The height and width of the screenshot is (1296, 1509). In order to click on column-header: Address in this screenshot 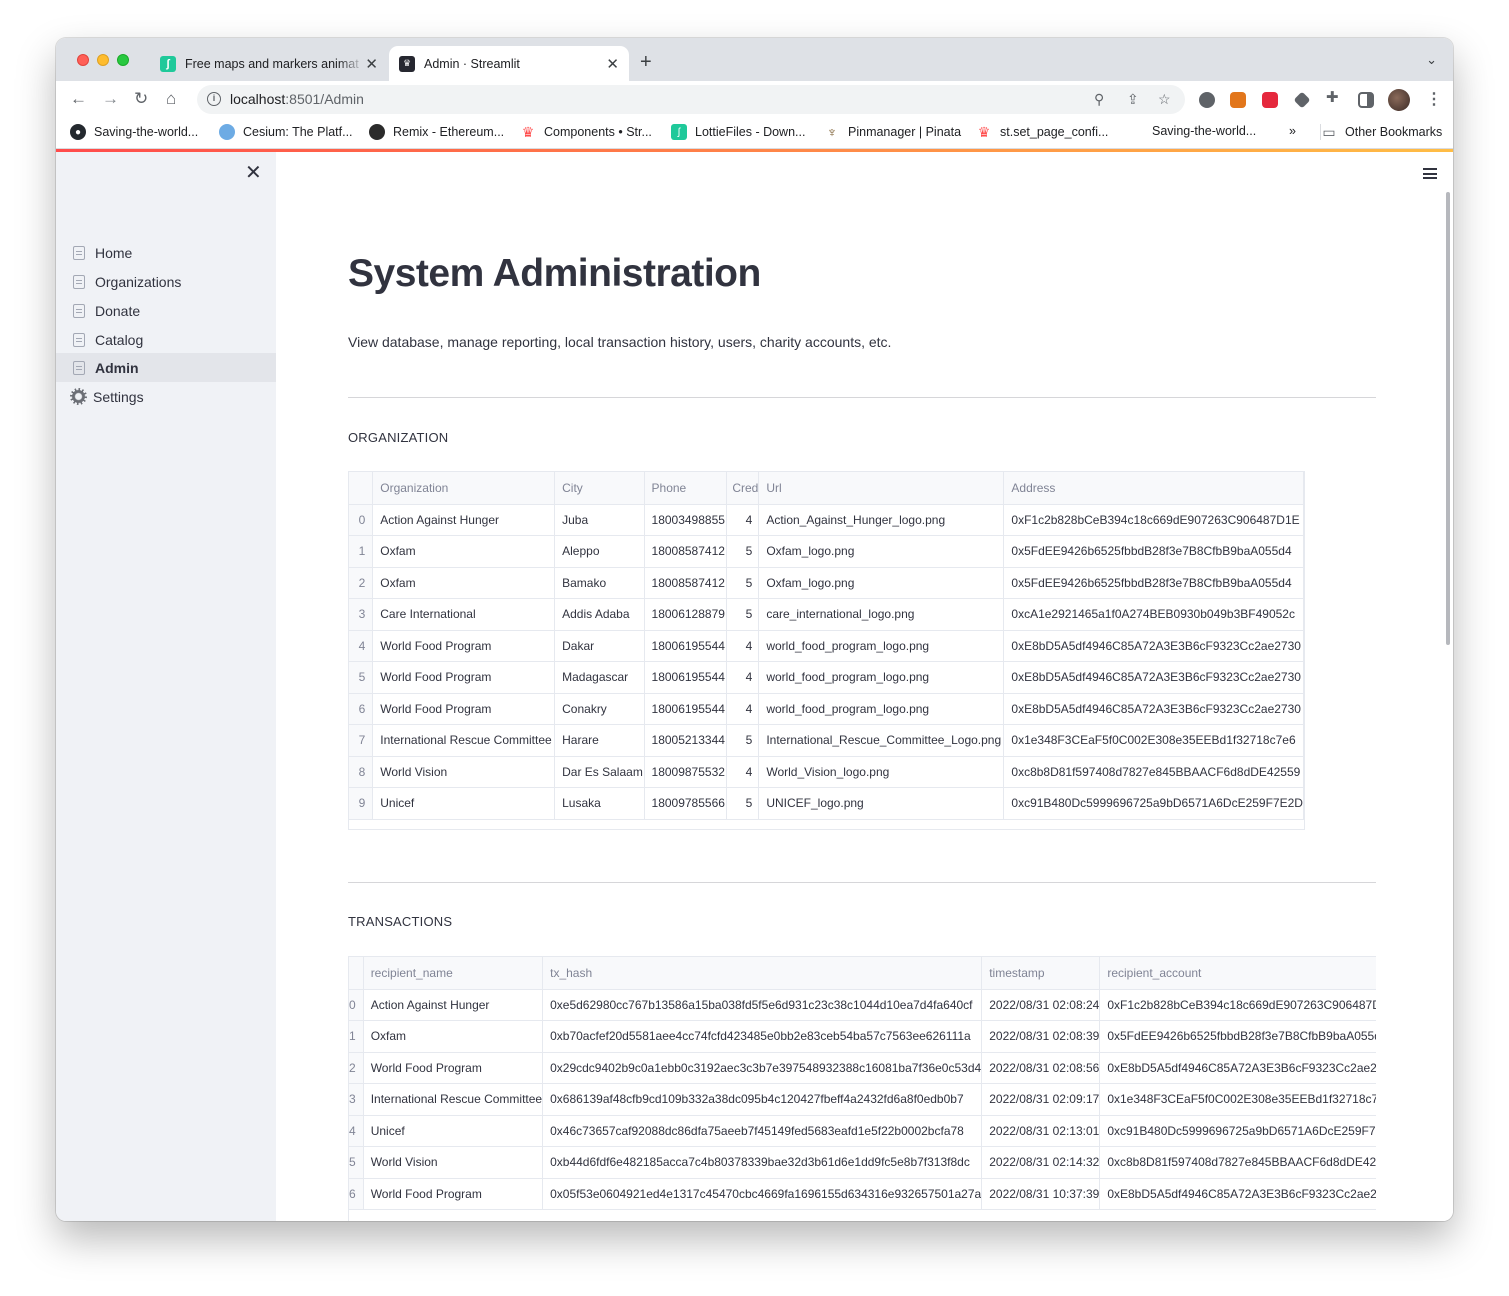, I will do `click(1153, 488)`.